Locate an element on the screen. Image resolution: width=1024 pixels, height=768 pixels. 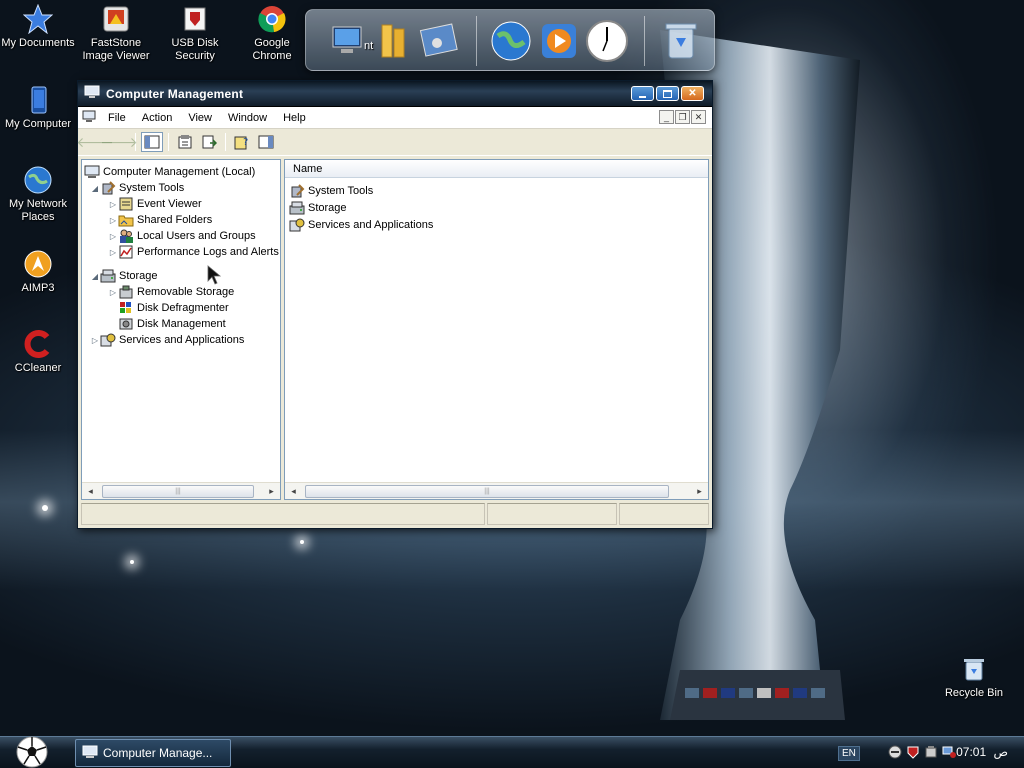
column-header-name: Name is located at coordinates (496, 169).